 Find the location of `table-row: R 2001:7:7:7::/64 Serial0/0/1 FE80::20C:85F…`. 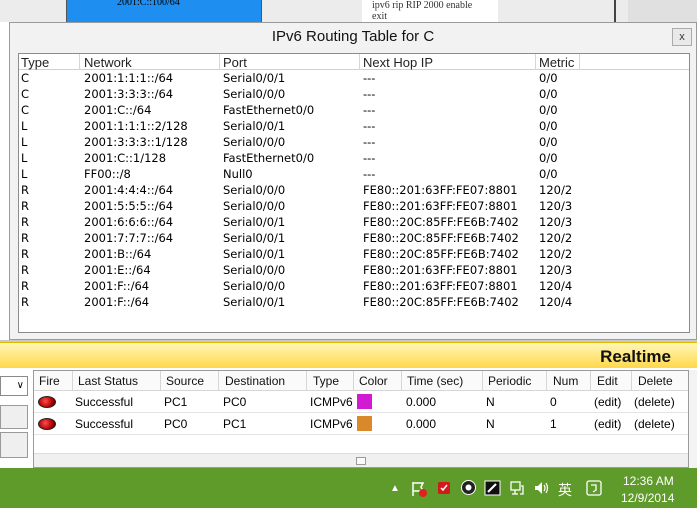

table-row: R 2001:7:7:7::/64 Serial0/0/1 FE80::20C:85F… is located at coordinates (354, 238).